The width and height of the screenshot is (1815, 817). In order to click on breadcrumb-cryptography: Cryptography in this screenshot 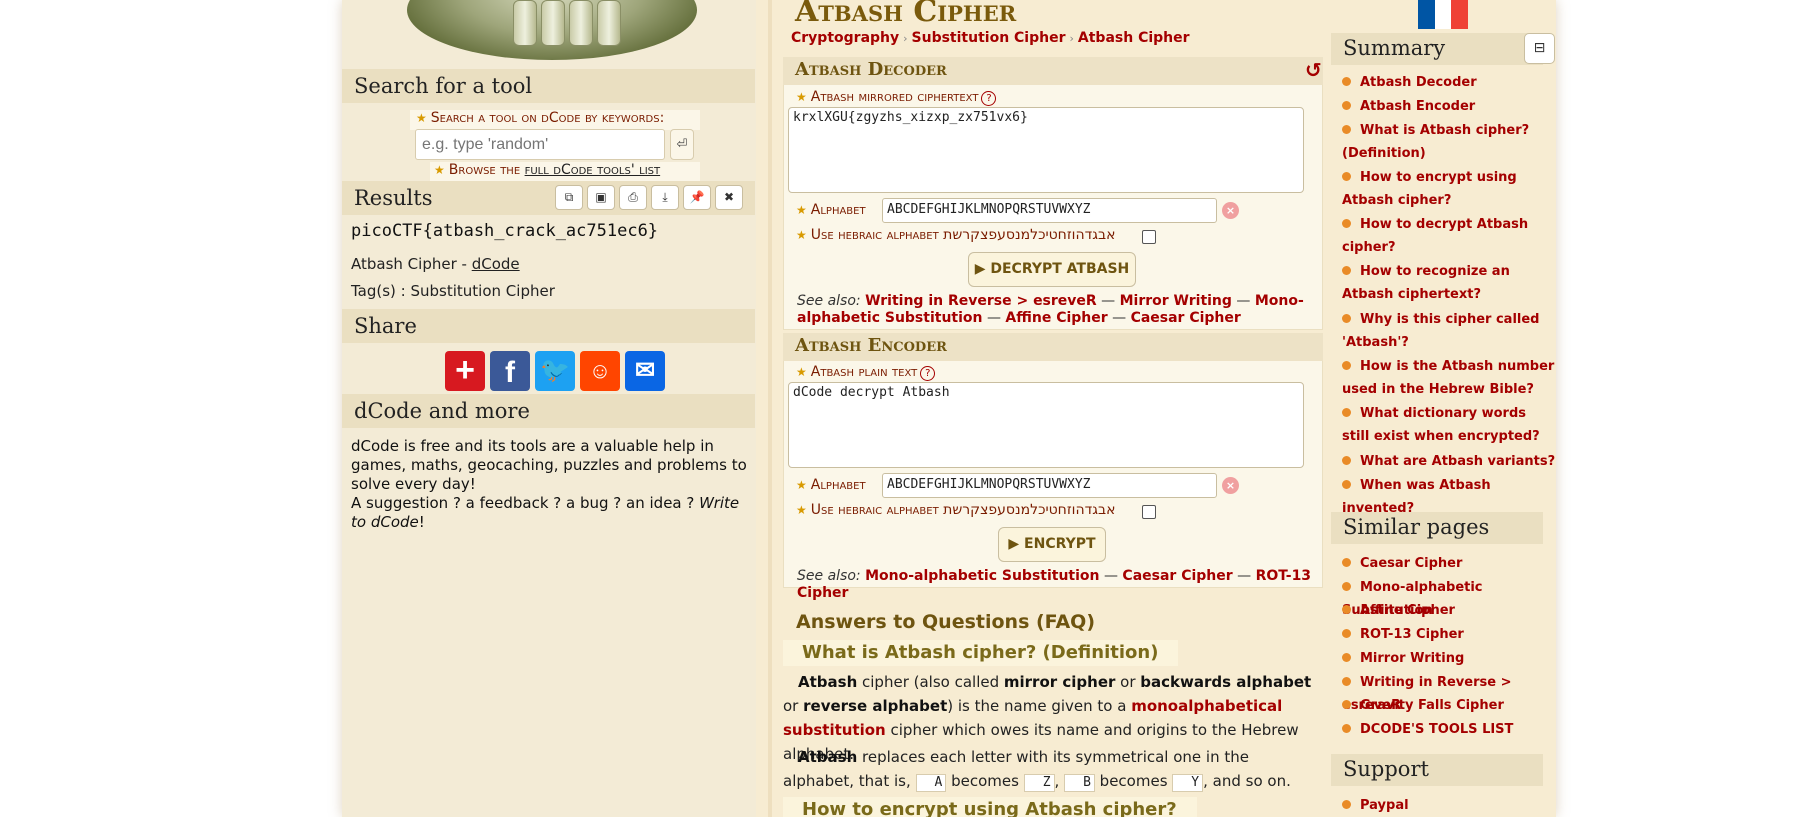, I will do `click(845, 38)`.